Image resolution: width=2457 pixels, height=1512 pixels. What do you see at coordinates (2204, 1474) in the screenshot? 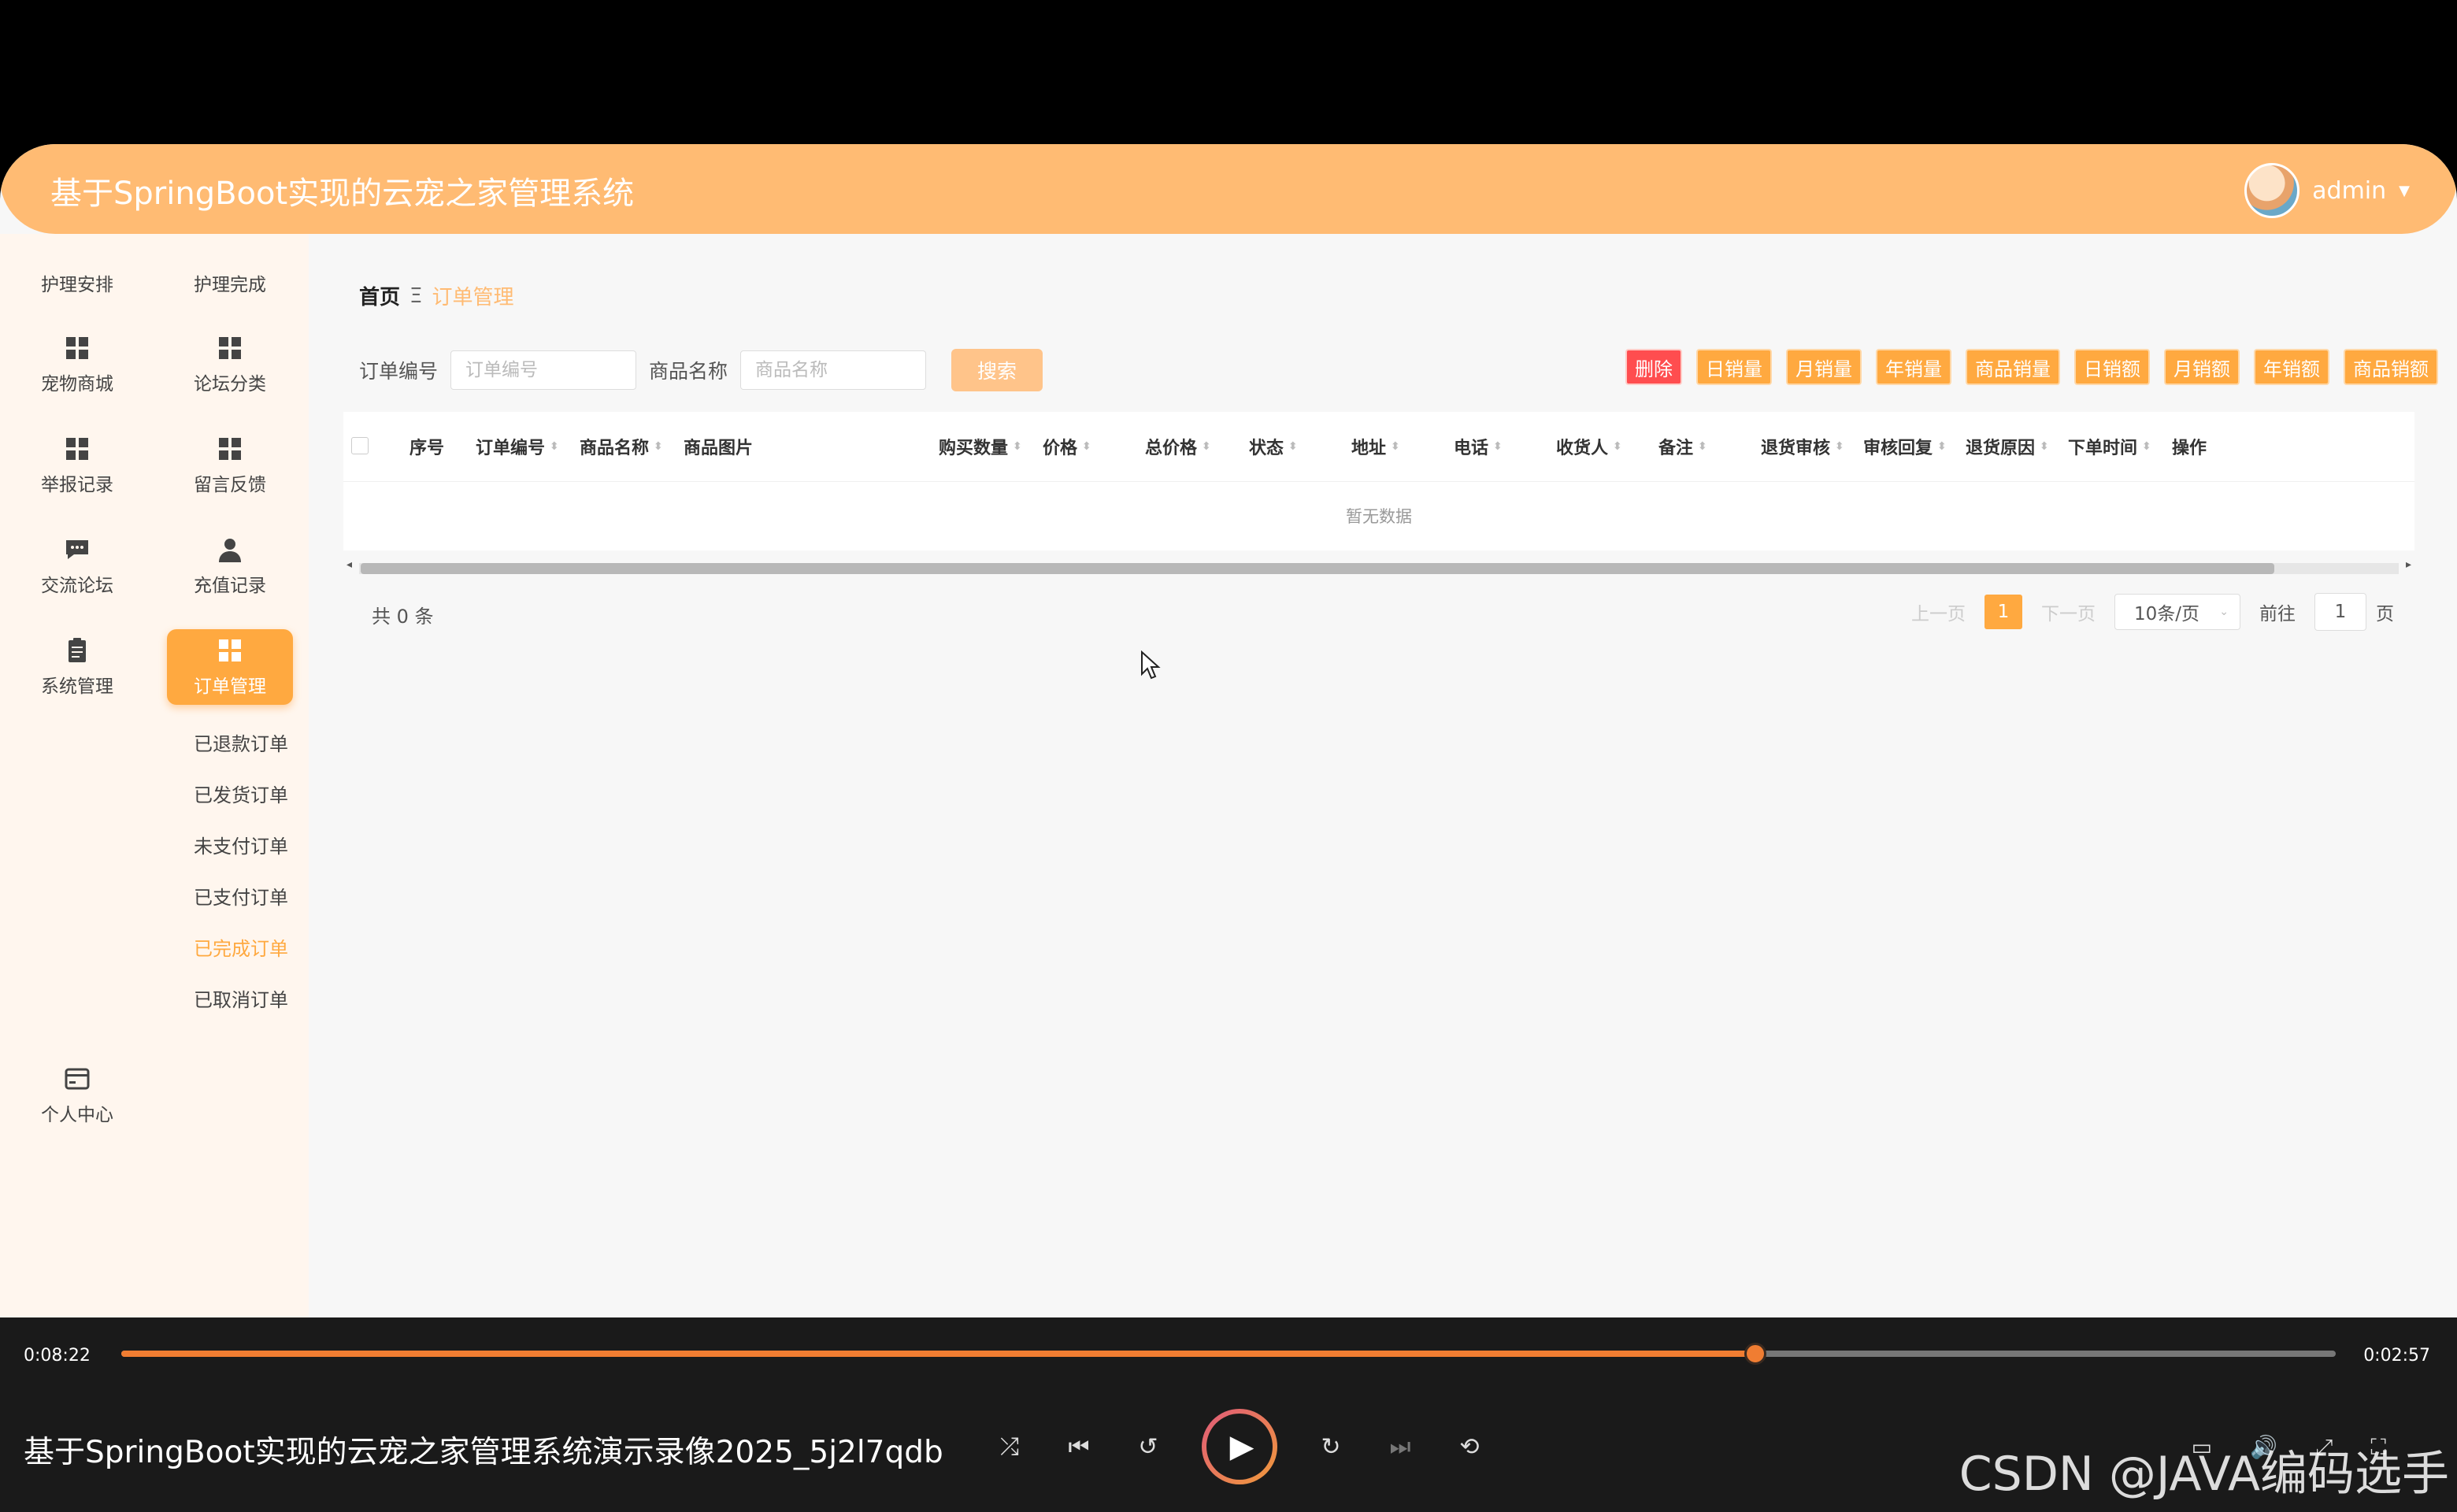
I see `watermark: CSDN @JAVA编码选手` at bounding box center [2204, 1474].